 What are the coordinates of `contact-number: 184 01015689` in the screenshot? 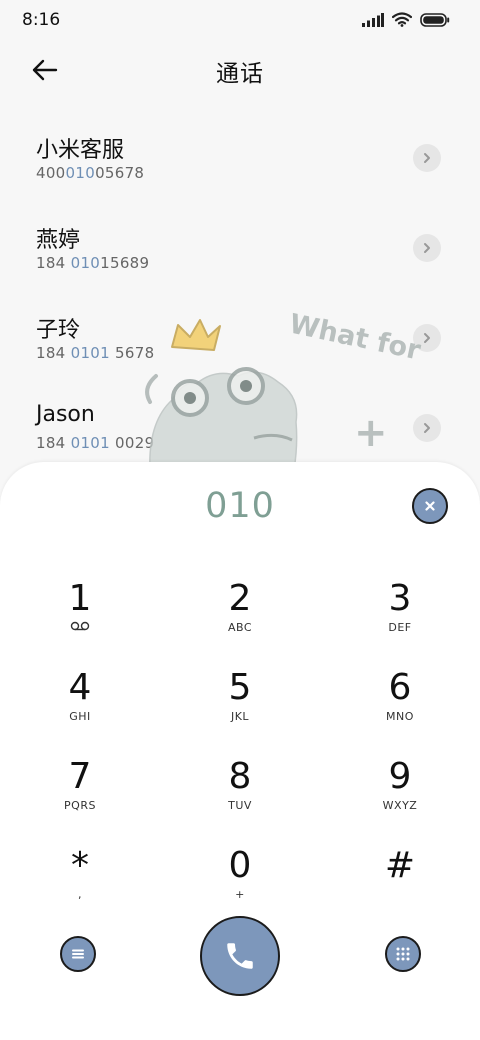 It's located at (93, 263).